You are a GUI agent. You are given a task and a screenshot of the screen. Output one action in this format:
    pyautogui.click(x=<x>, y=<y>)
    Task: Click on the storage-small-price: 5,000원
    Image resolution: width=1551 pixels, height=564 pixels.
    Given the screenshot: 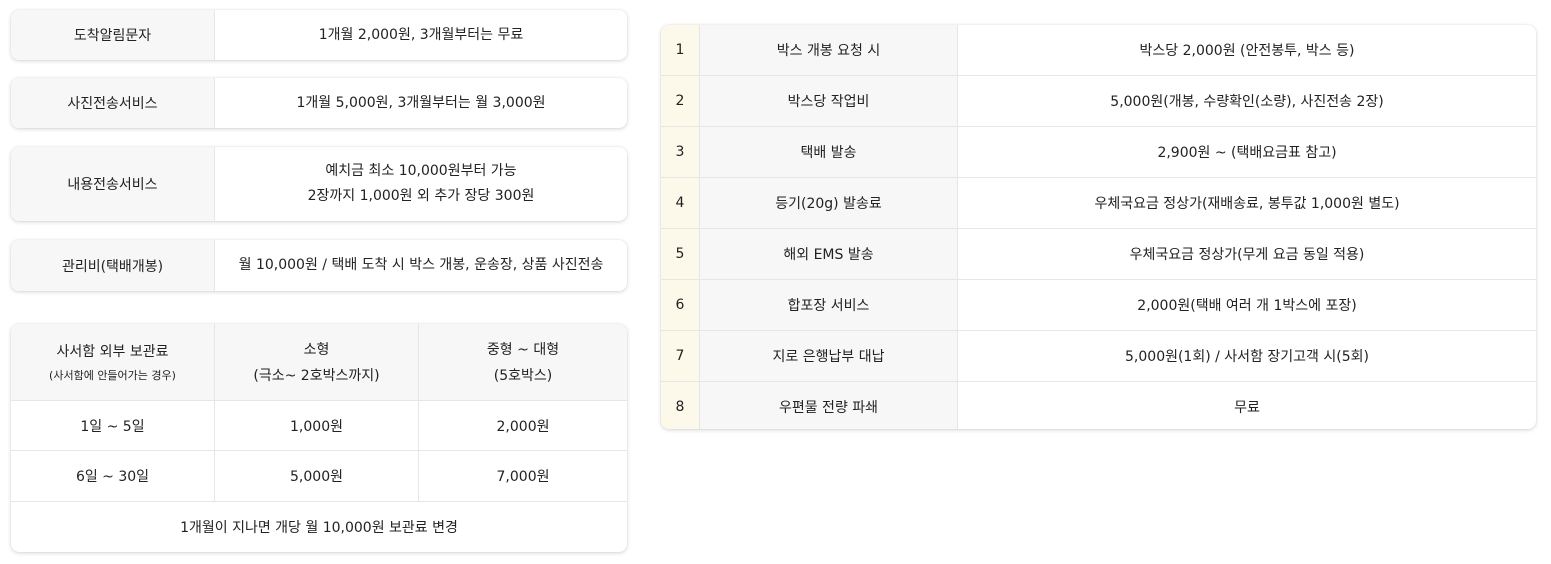 What is the action you would take?
    pyautogui.click(x=317, y=476)
    